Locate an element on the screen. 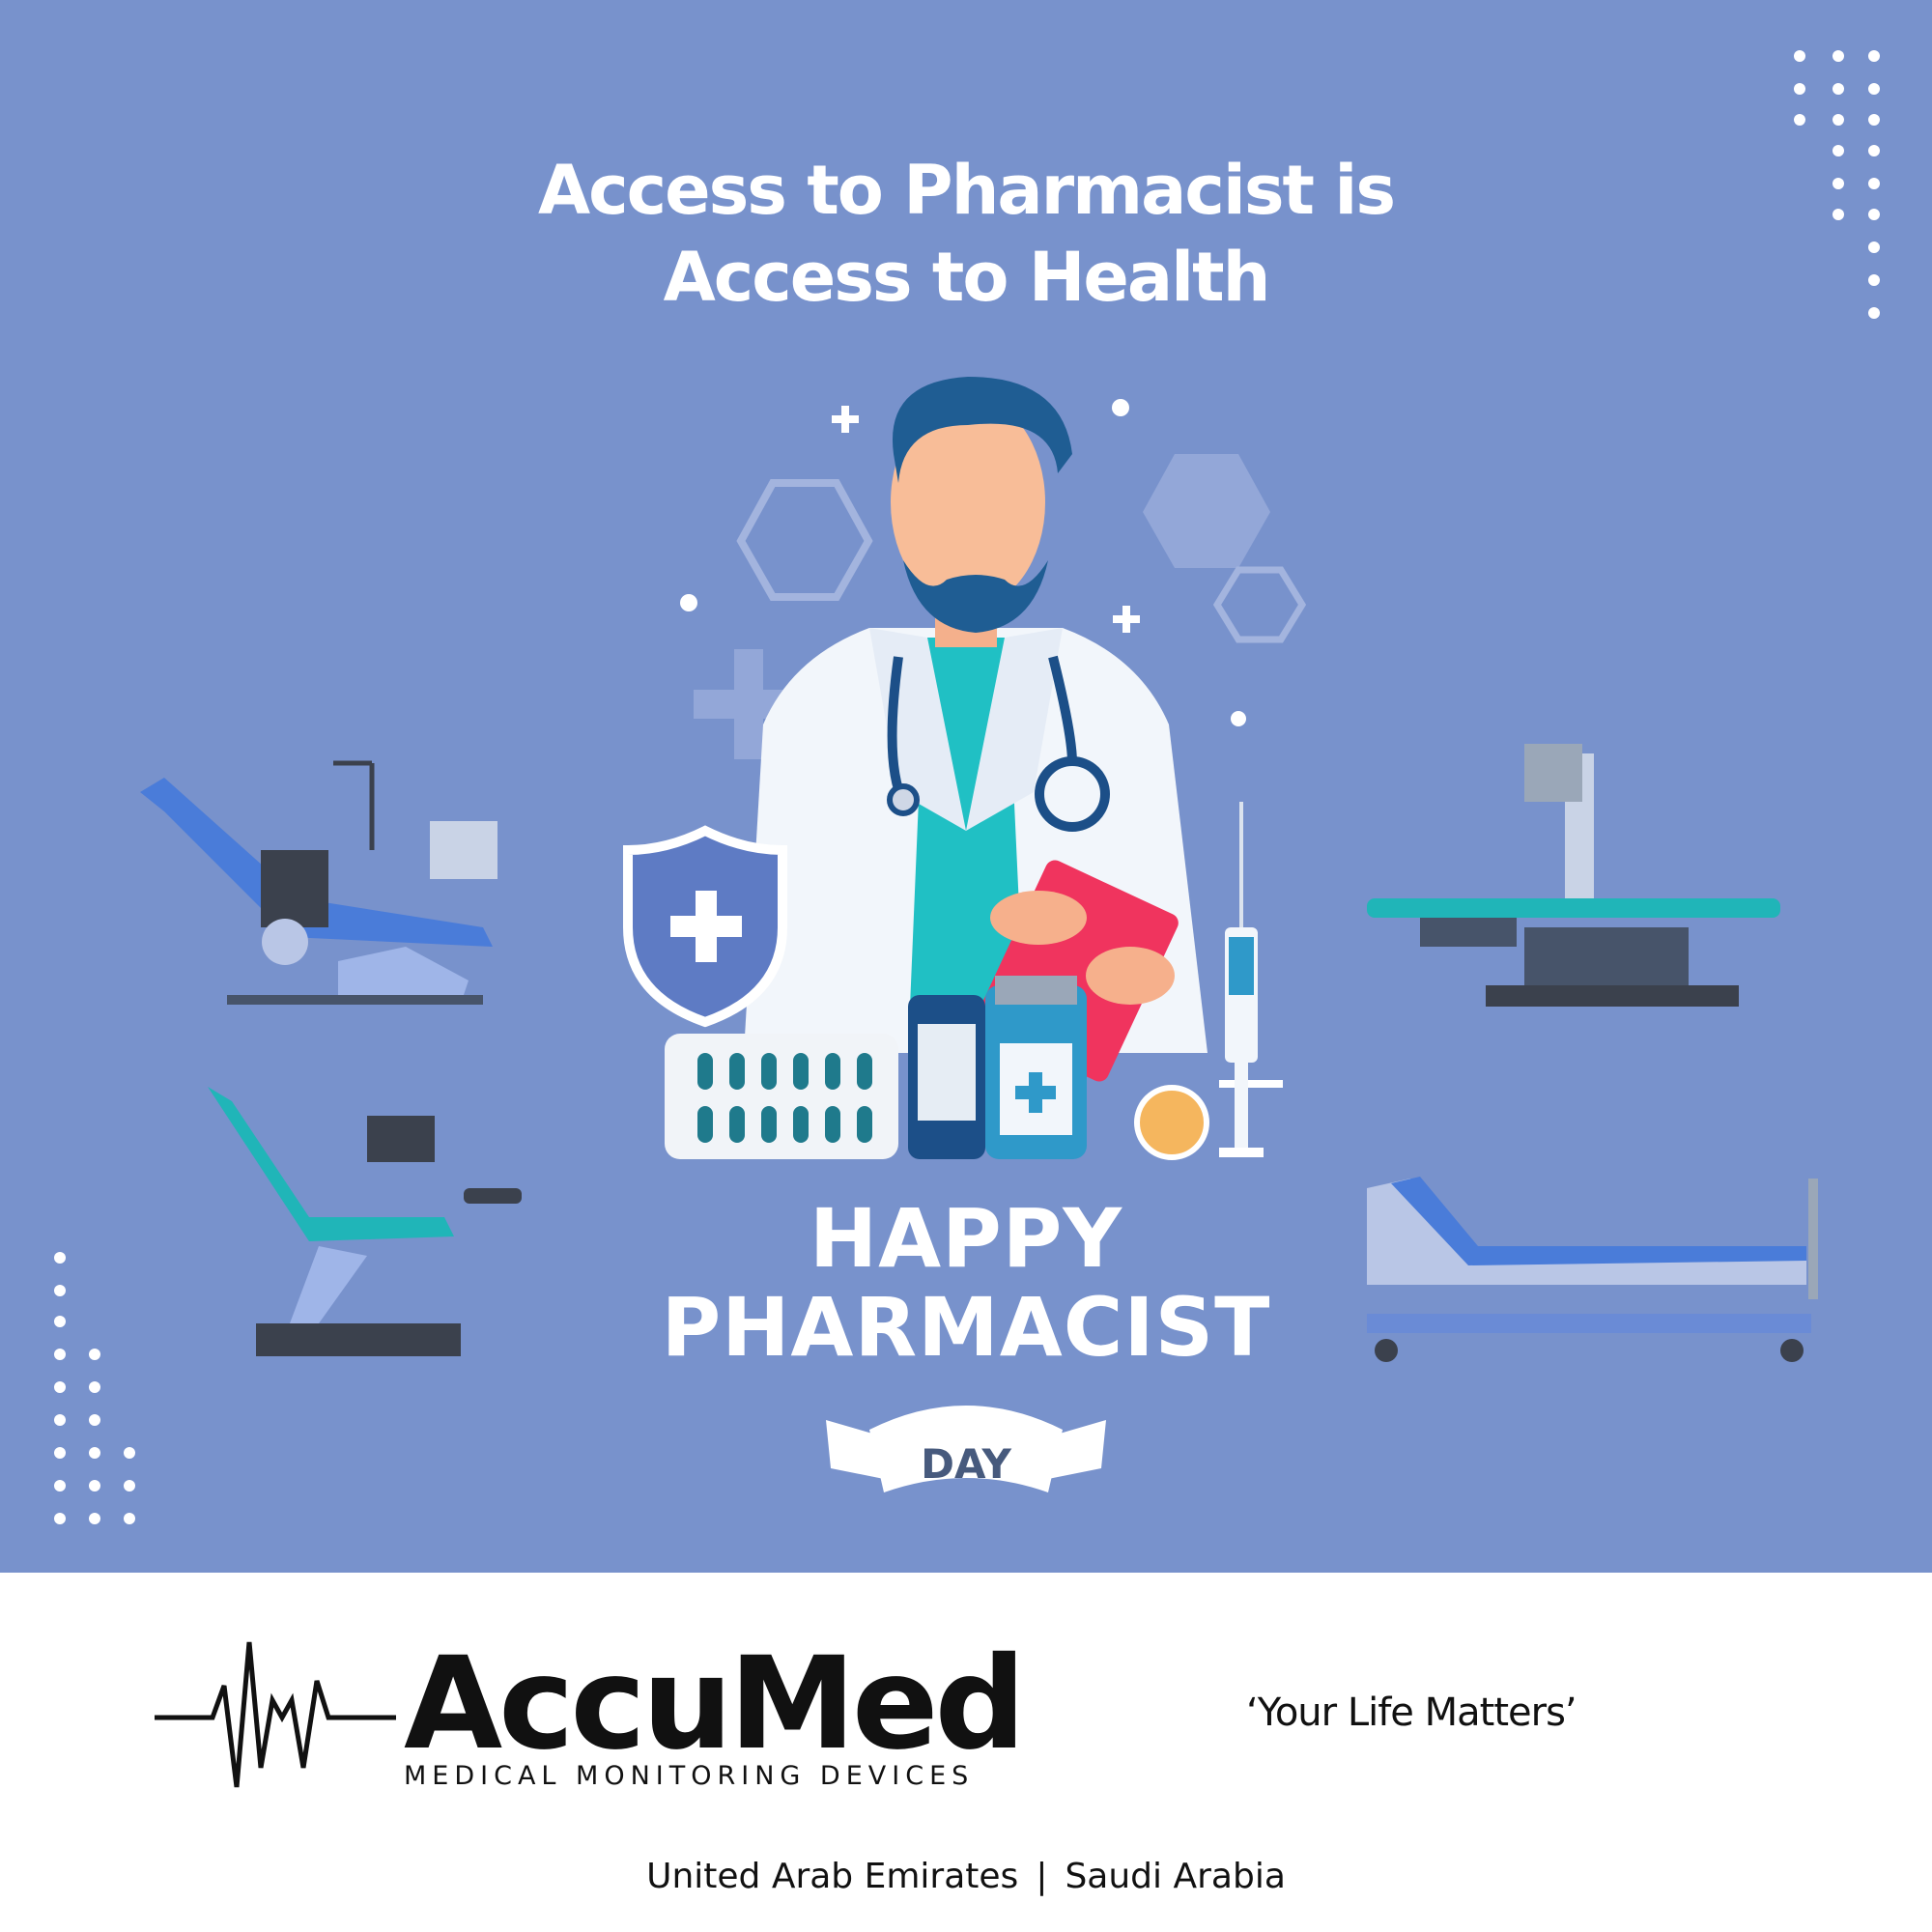  brand-tagline: ‘Your Life Matters’ is located at coordinates (1411, 1712).